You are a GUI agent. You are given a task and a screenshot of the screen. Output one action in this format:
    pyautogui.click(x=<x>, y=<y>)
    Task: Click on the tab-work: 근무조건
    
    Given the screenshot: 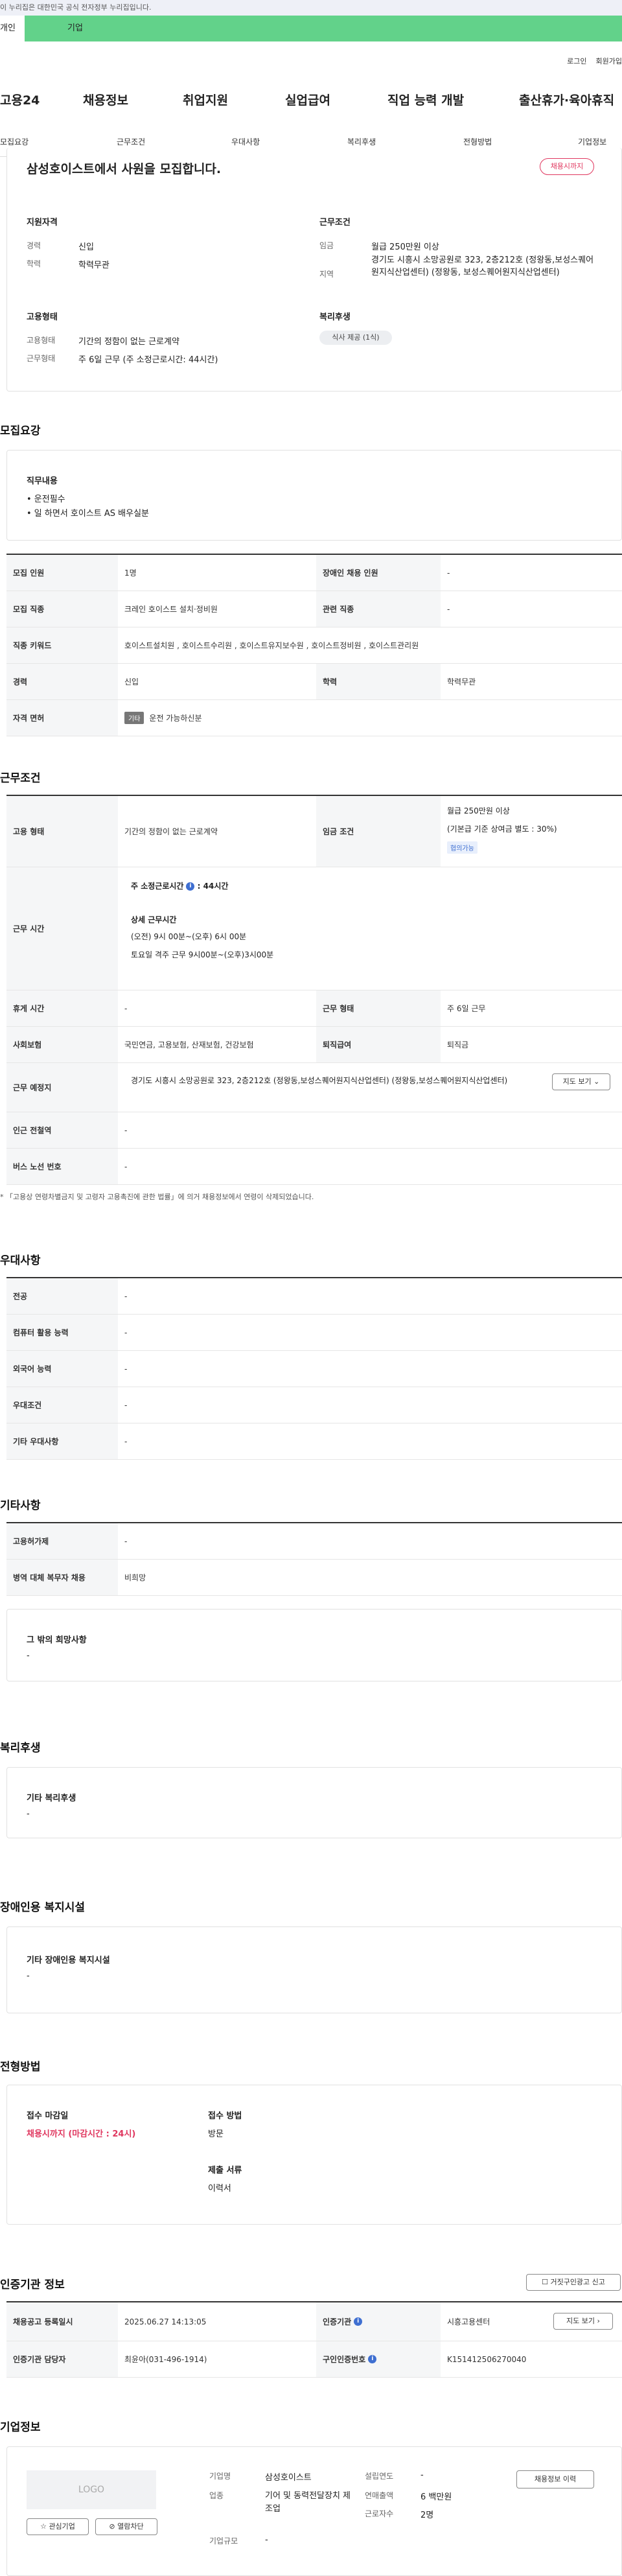 What is the action you would take?
    pyautogui.click(x=131, y=141)
    